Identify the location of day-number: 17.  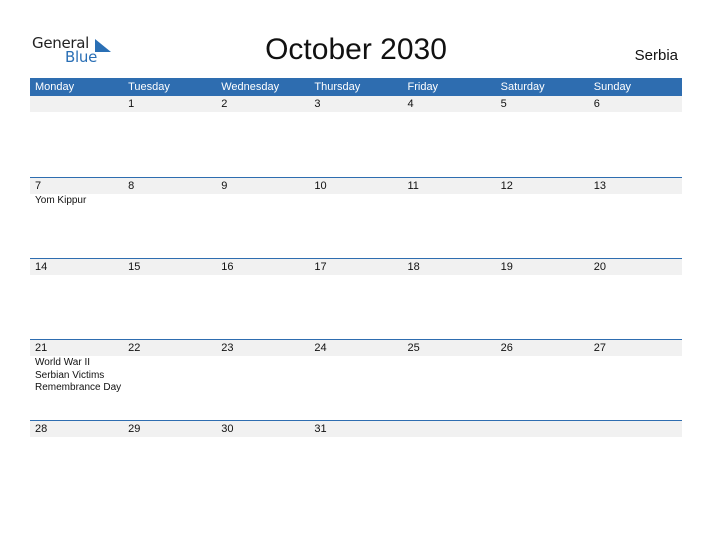
(320, 267).